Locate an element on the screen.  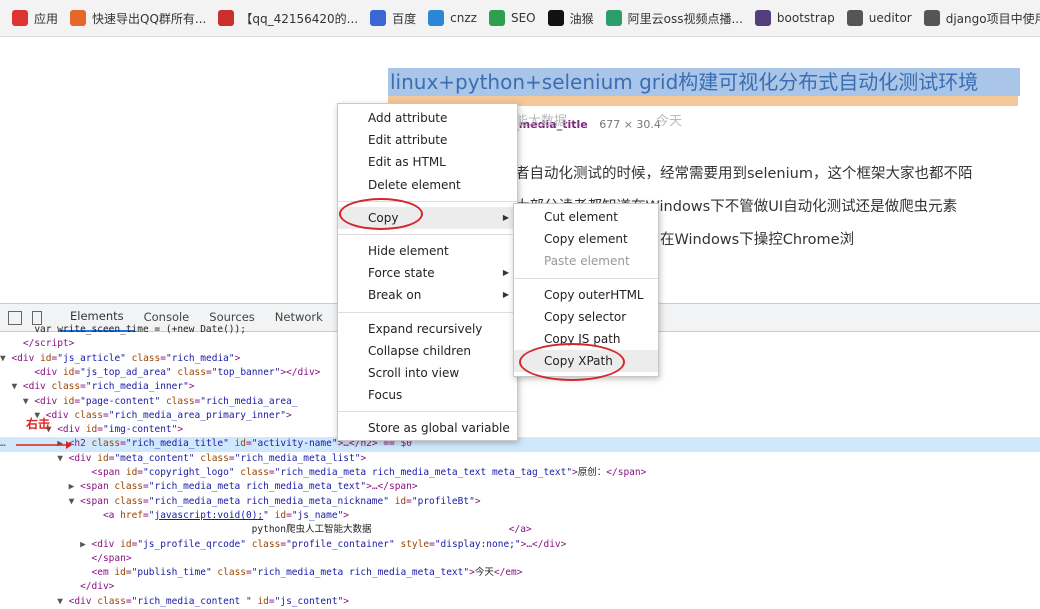
bookmark-label: SEO is located at coordinates (523, 18).